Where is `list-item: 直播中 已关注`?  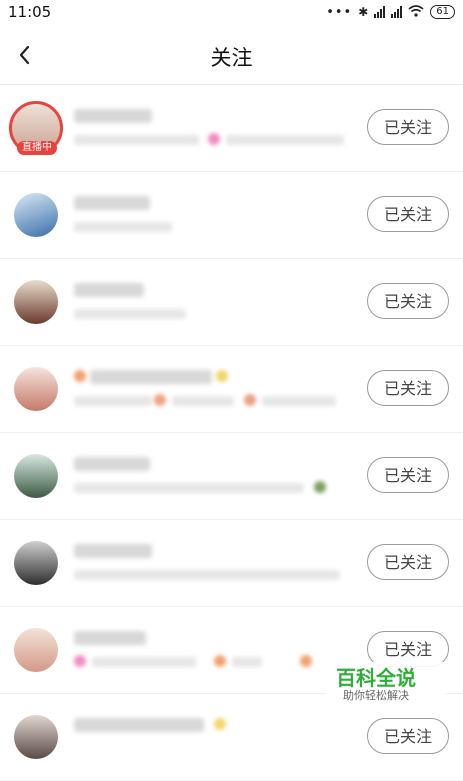
list-item: 直播中 已关注 is located at coordinates (231, 128).